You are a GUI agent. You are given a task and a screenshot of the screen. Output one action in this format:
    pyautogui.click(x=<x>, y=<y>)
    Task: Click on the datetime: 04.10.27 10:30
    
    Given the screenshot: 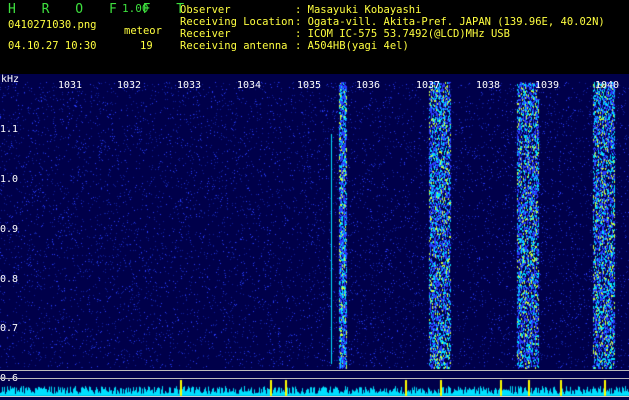 What is the action you would take?
    pyautogui.click(x=52, y=46)
    